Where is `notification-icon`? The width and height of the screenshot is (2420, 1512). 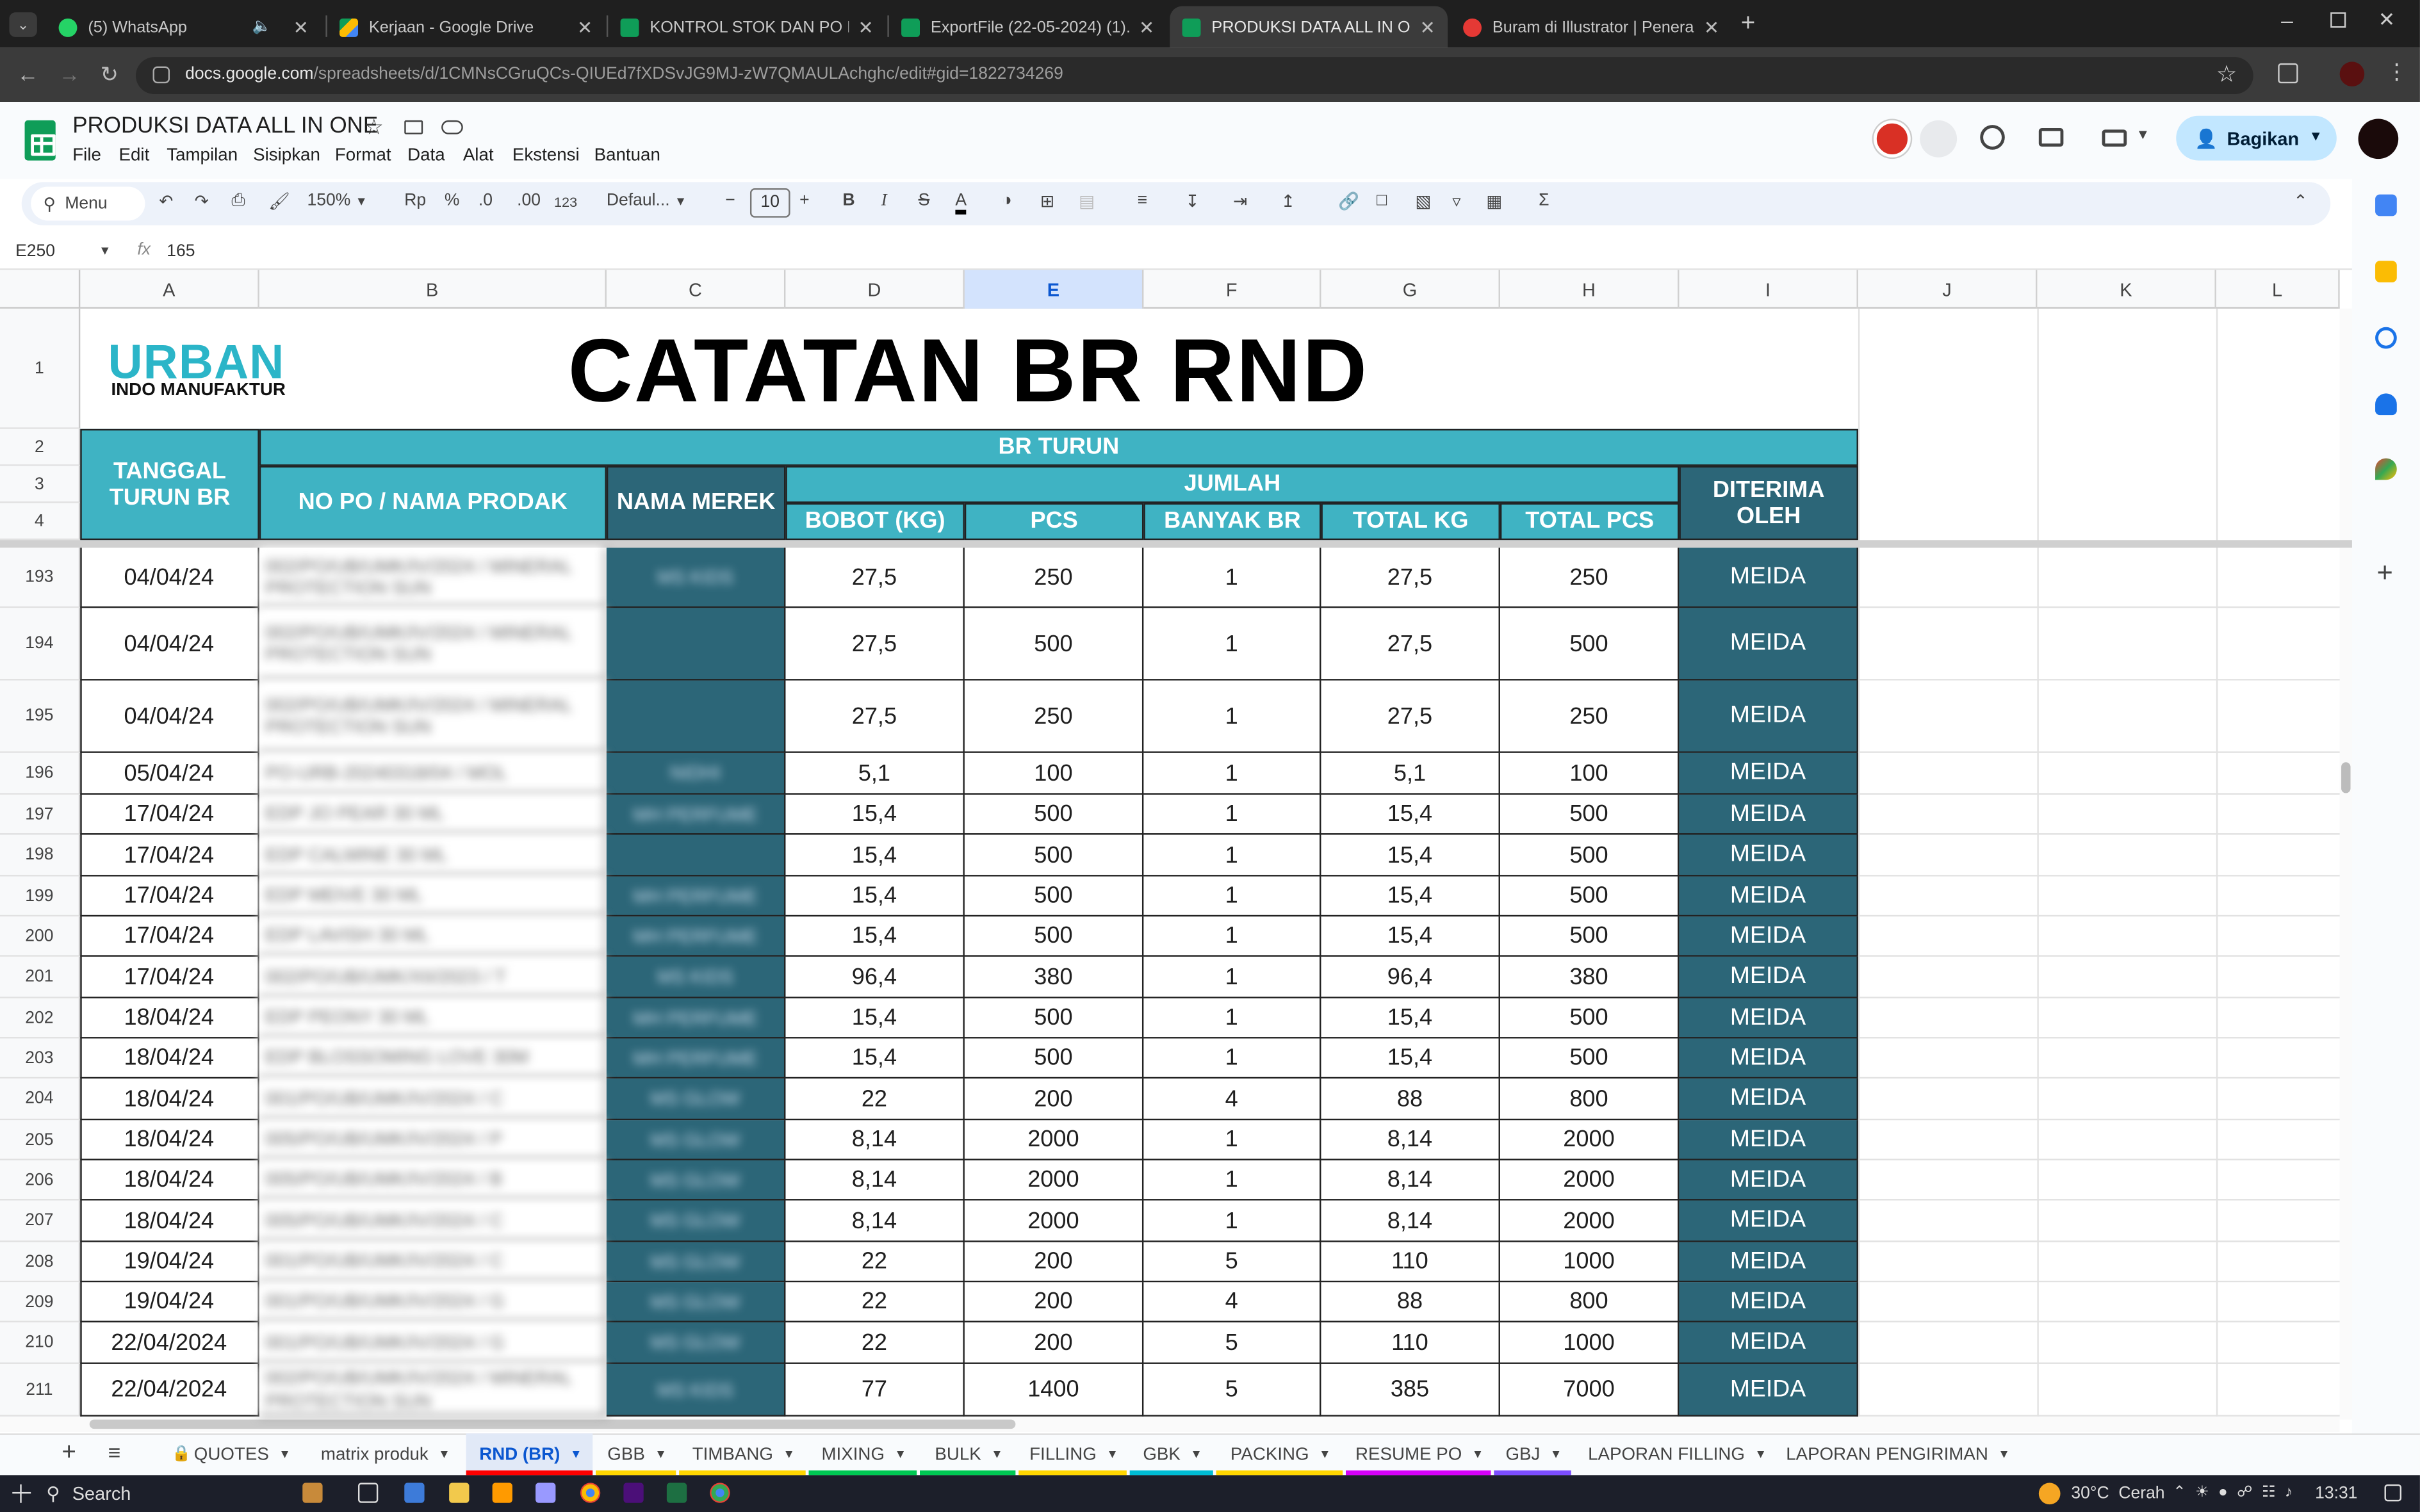
notification-icon is located at coordinates (2393, 1493).